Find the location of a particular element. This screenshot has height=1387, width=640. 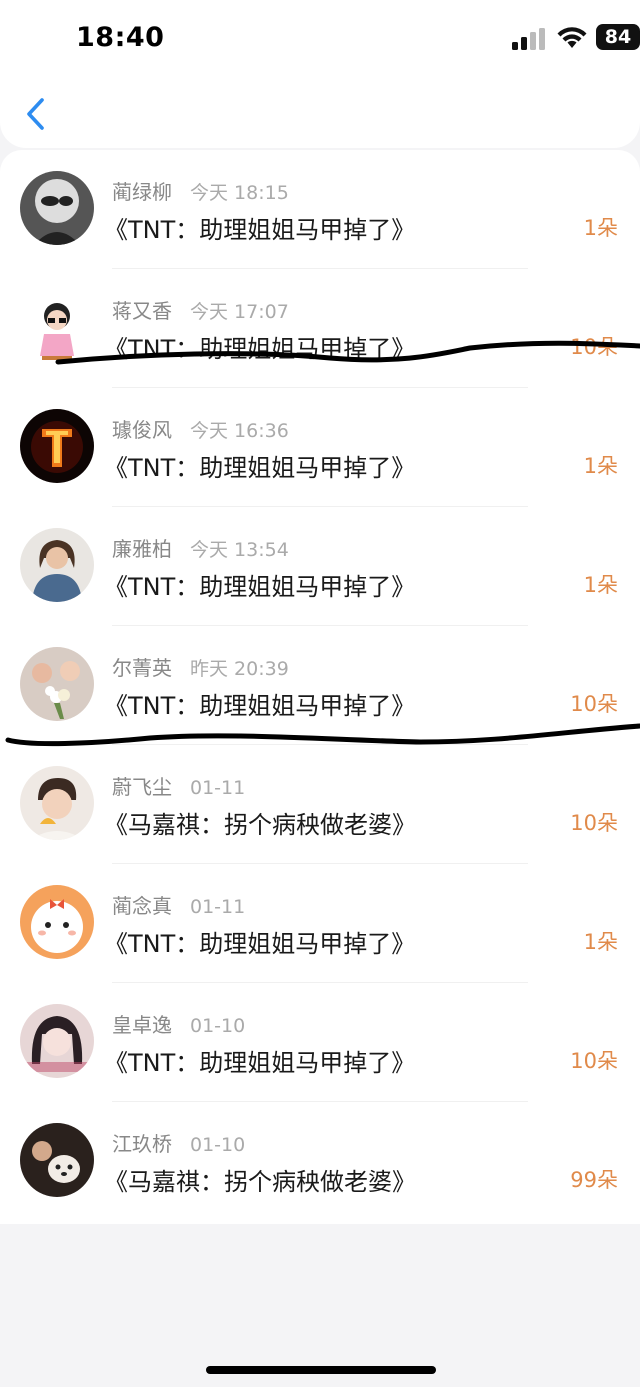

list-item: 江玖桥 01-10 《马嘉祺：拐个病秧做老婆》 99朵 is located at coordinates (320, 1161).